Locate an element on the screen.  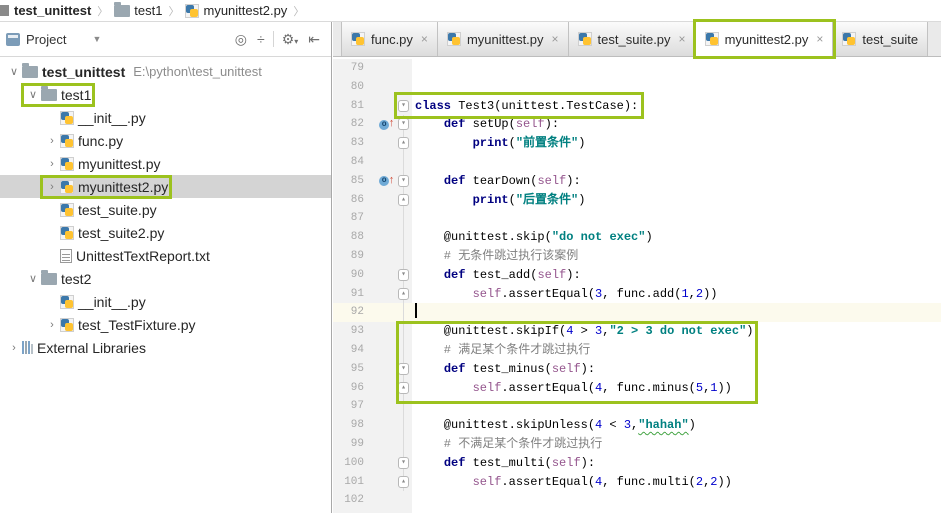
tree-item-External Libraries: › External Libraries is located at coordinates (165, 347).